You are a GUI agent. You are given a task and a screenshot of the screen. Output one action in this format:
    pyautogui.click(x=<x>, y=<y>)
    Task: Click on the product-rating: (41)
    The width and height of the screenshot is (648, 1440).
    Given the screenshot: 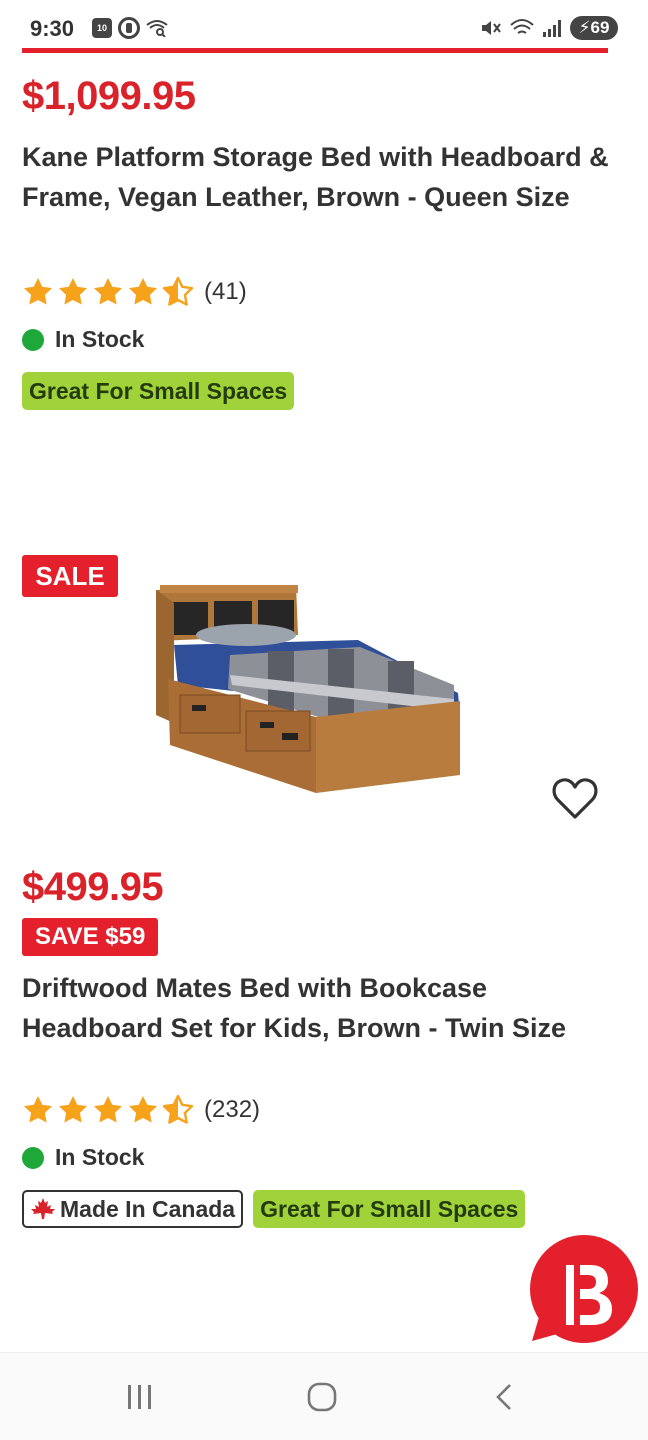 What is the action you would take?
    pyautogui.click(x=134, y=292)
    